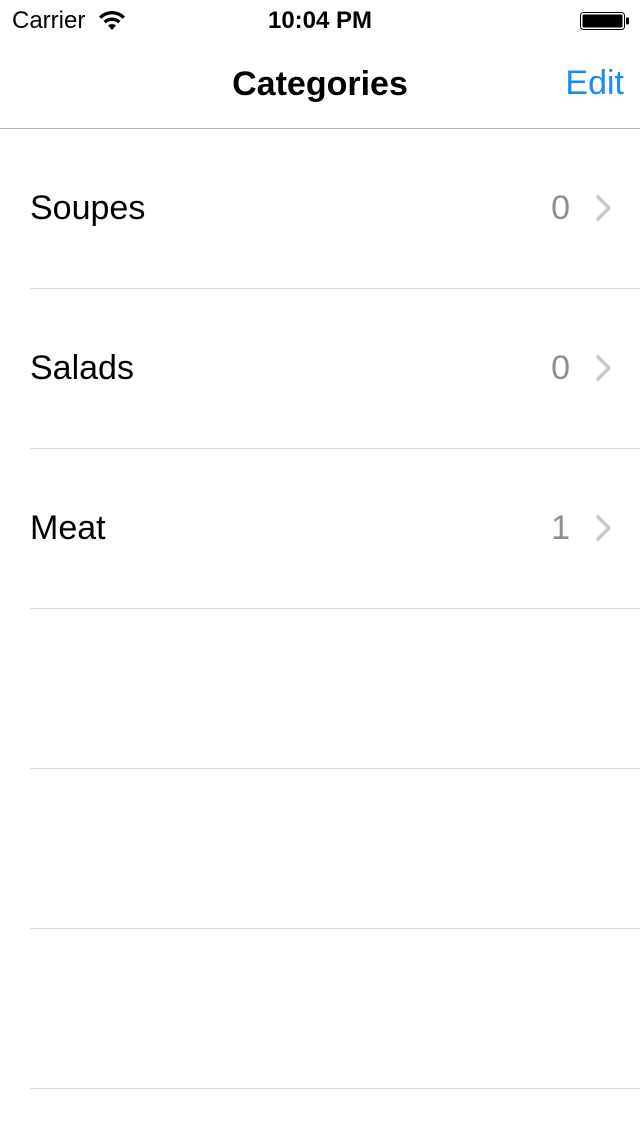 Image resolution: width=640 pixels, height=1136 pixels. Describe the element at coordinates (594, 83) in the screenshot. I see `edit-button: Edit` at that location.